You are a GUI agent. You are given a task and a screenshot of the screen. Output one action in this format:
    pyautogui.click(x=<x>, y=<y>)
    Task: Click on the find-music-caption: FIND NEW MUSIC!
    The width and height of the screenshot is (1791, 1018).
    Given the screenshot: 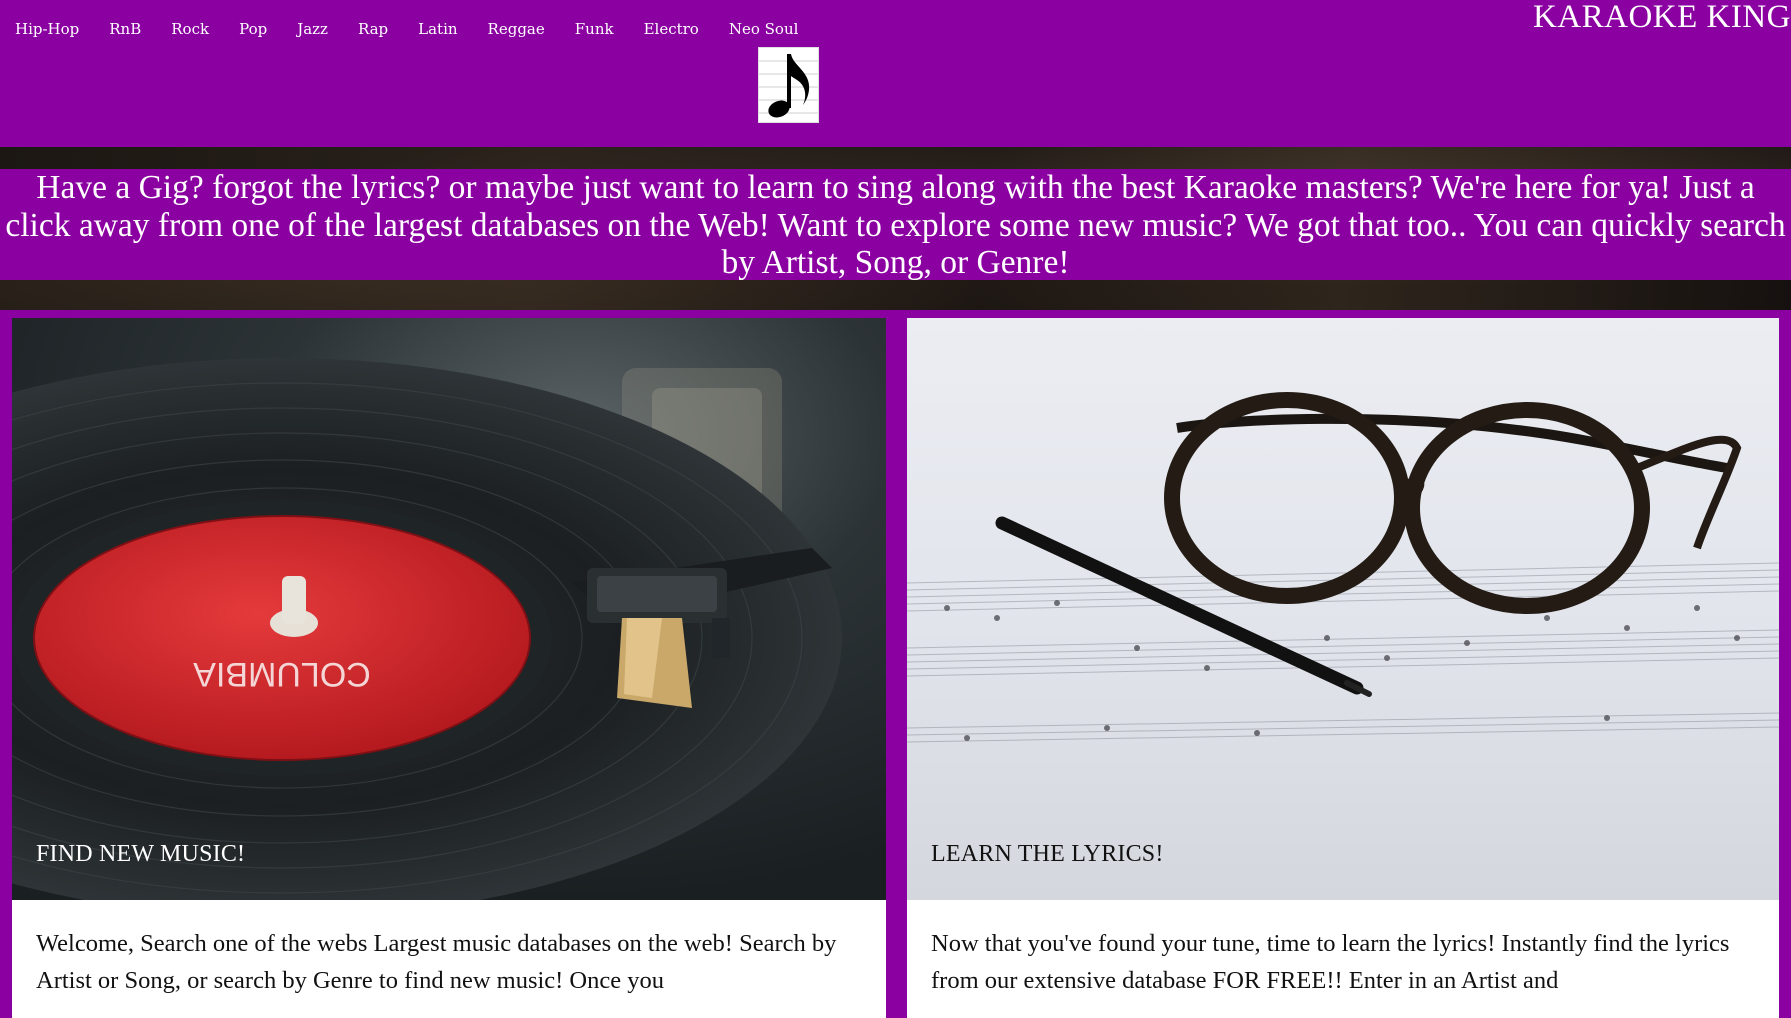 What is the action you would take?
    pyautogui.click(x=141, y=854)
    